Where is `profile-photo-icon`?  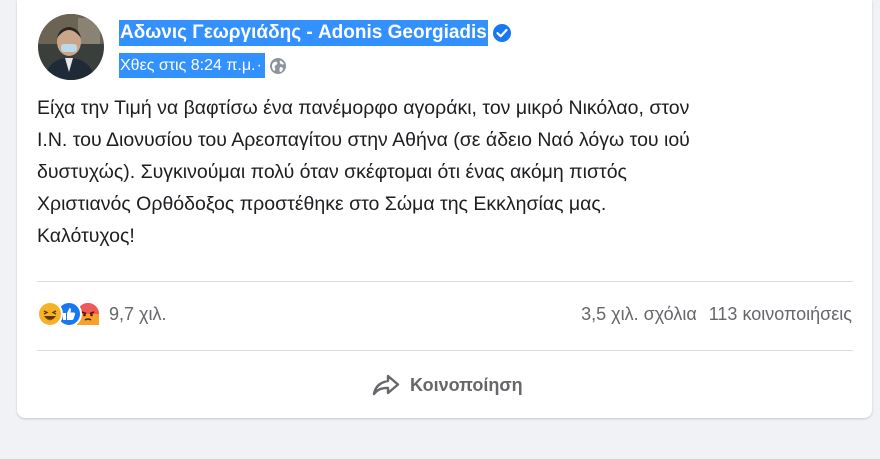
profile-photo-icon is located at coordinates (71, 47).